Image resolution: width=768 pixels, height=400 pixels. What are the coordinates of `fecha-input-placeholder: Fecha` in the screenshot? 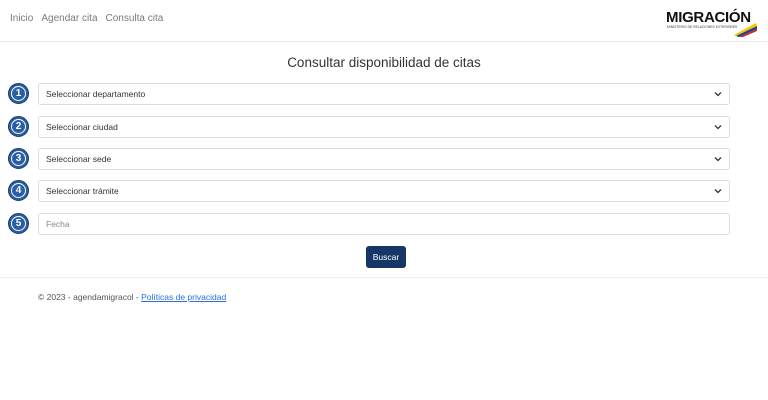 It's located at (58, 224).